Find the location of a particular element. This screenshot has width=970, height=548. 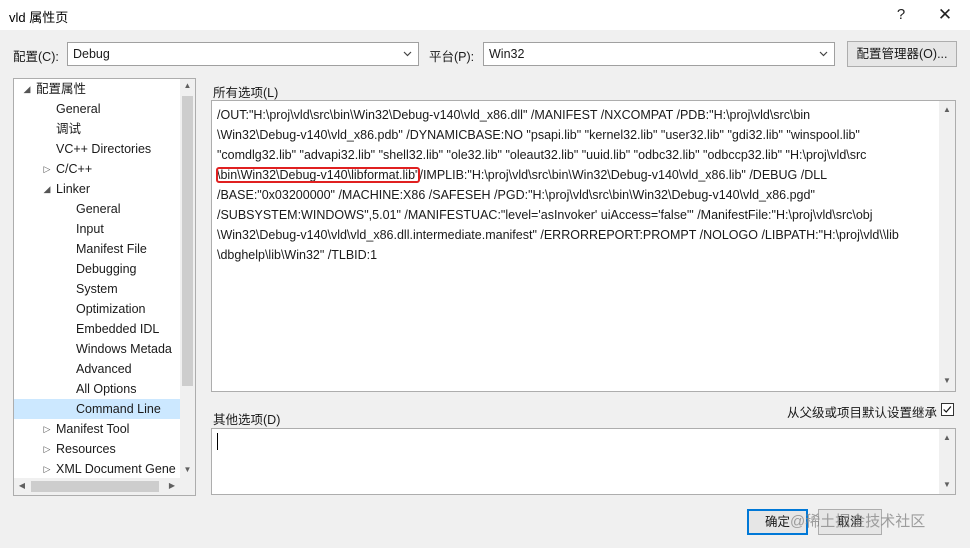

tree-item: ▷ Resources is located at coordinates (97, 449).